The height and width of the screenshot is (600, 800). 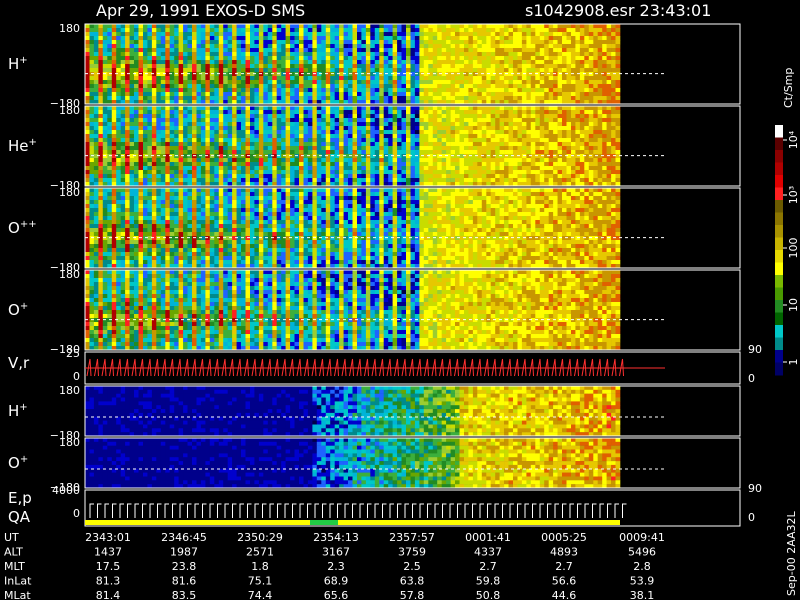 What do you see at coordinates (564, 566) in the screenshot?
I see `footer-value: 2.7` at bounding box center [564, 566].